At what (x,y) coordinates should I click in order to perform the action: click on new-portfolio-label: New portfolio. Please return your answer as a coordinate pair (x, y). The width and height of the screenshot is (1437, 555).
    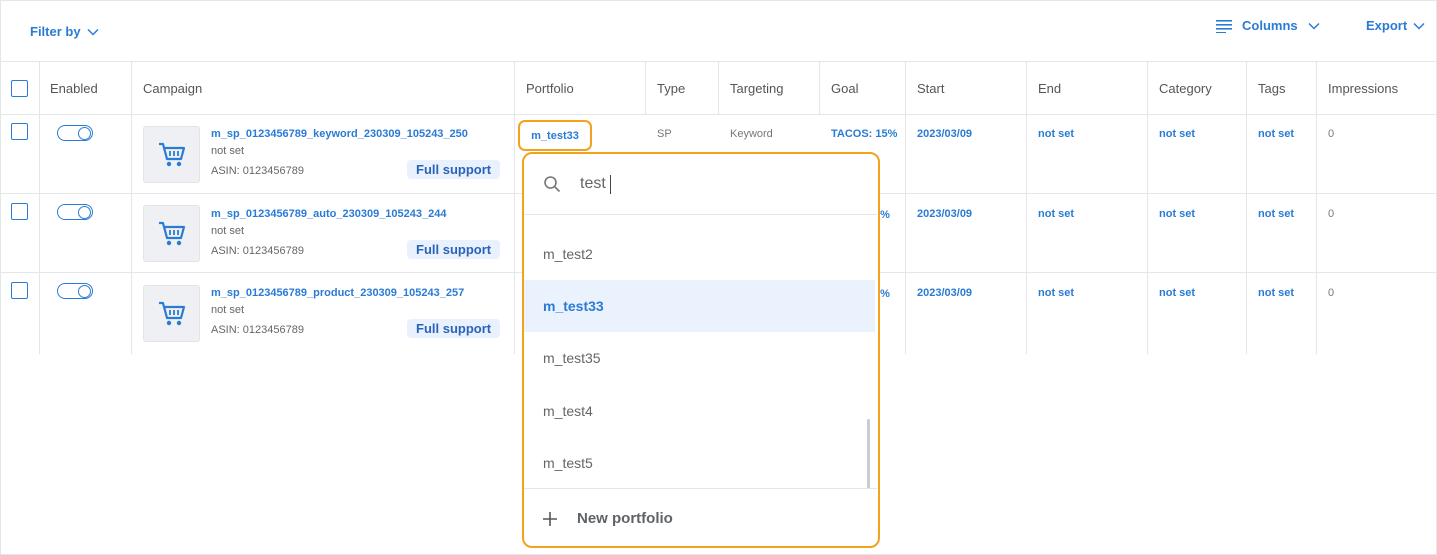
    Looking at the image, I should click on (625, 518).